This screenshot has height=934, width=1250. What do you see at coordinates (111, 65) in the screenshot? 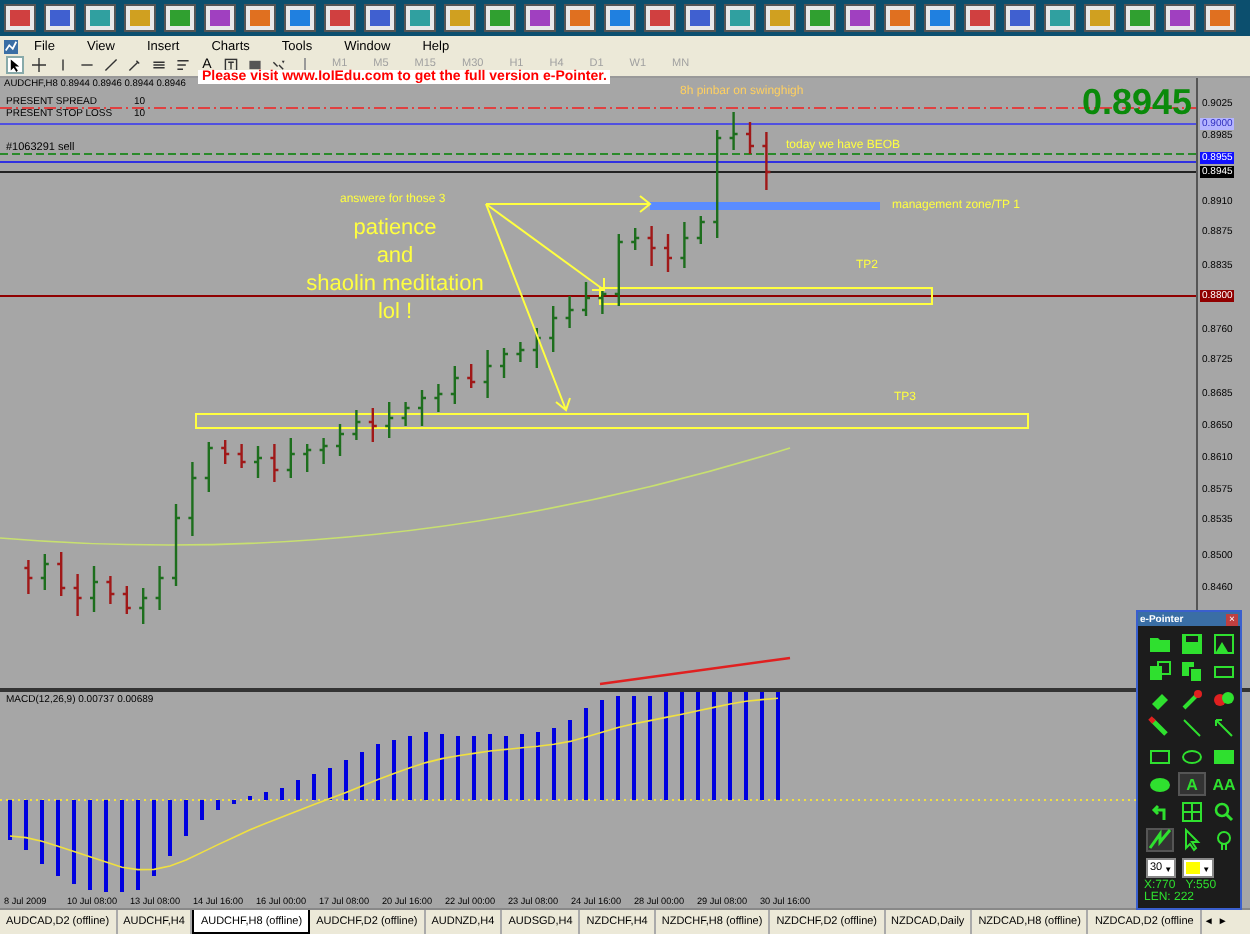
I see `trendline-tool-icon` at bounding box center [111, 65].